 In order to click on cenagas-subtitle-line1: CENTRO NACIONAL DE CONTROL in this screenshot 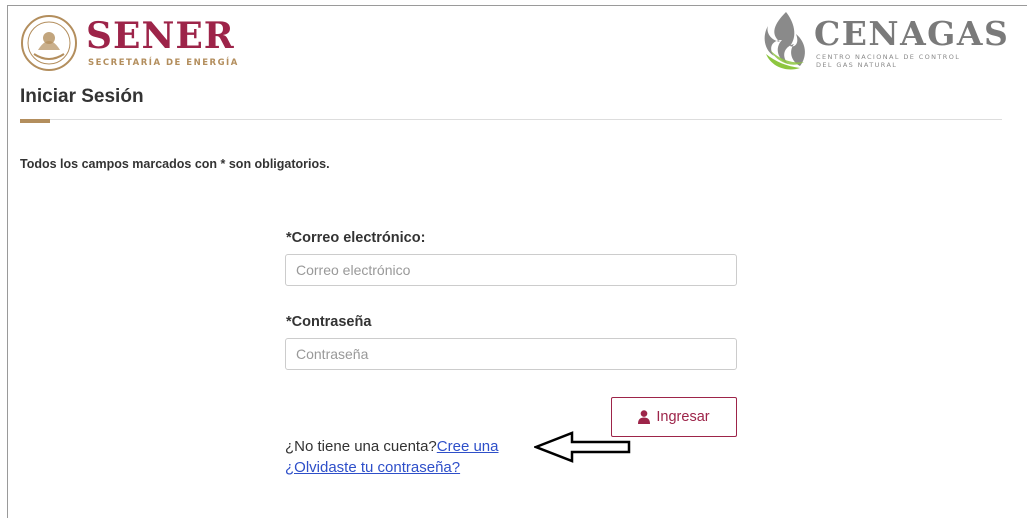, I will do `click(888, 57)`.